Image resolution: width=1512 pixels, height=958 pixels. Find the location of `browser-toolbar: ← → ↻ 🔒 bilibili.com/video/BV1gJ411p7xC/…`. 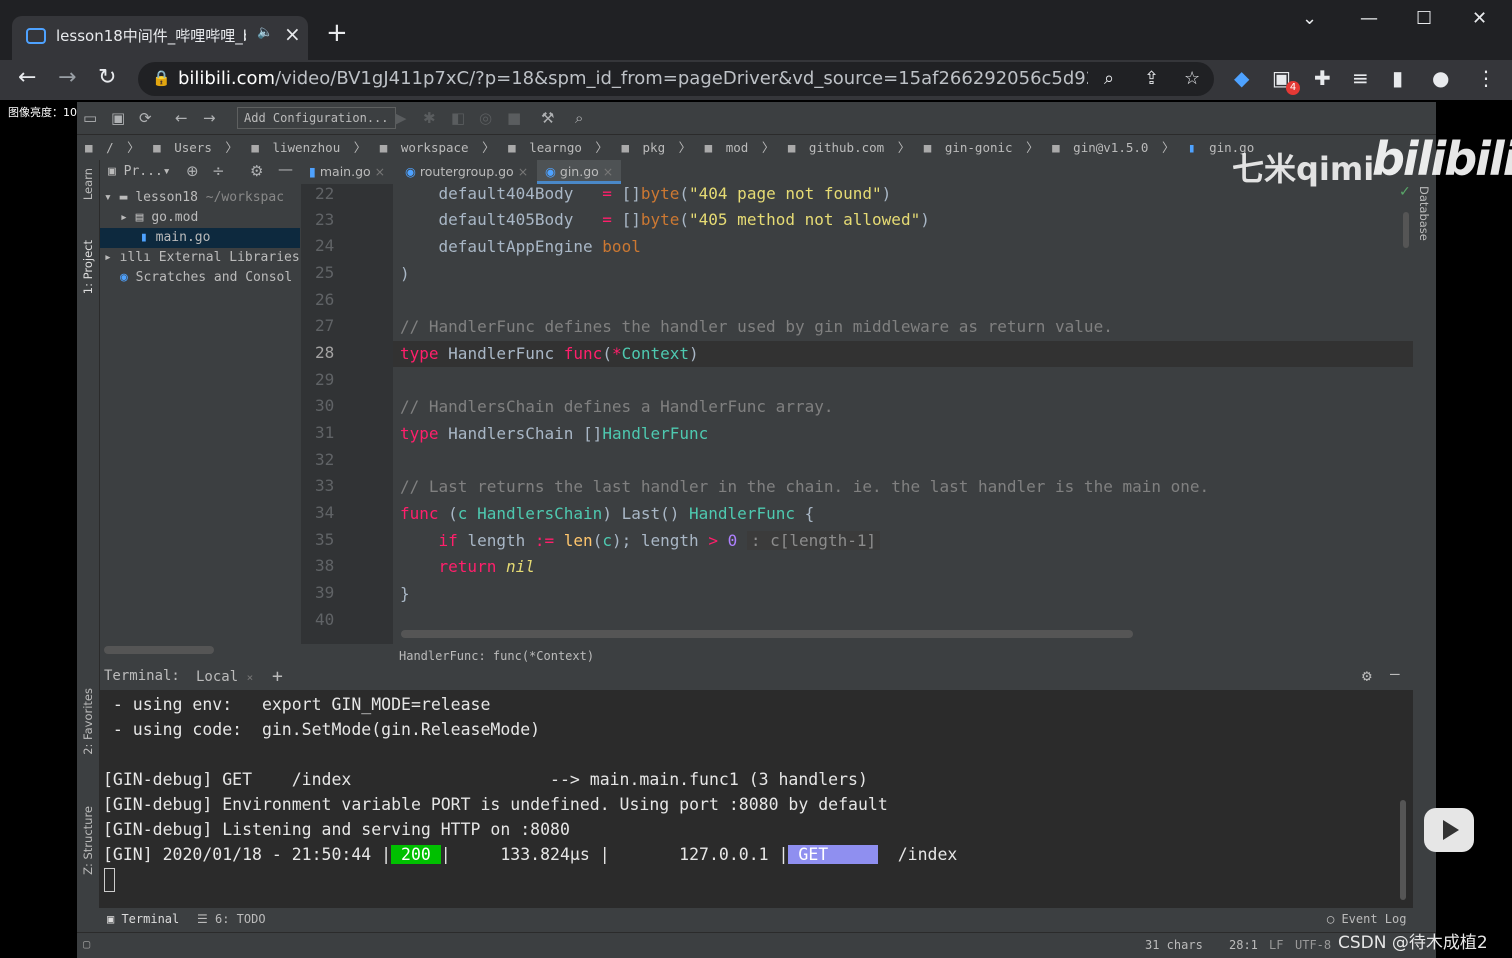

browser-toolbar: ← → ↻ 🔒 bilibili.com/video/BV1gJ411p7xC/… is located at coordinates (756, 80).